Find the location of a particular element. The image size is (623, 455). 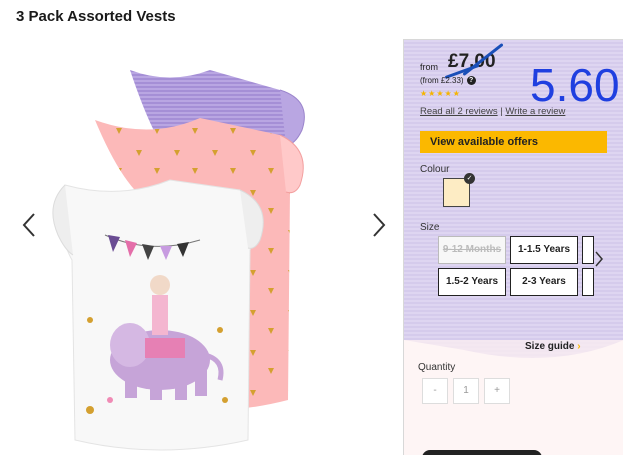

prev-image-button is located at coordinates (29, 228).